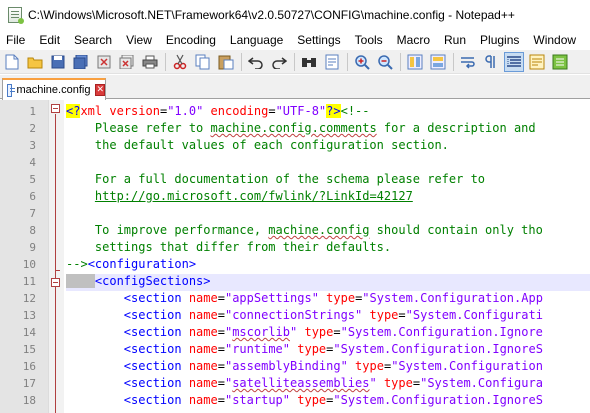 This screenshot has height=413, width=590. I want to click on code-token: machine.config, so click(319, 230).